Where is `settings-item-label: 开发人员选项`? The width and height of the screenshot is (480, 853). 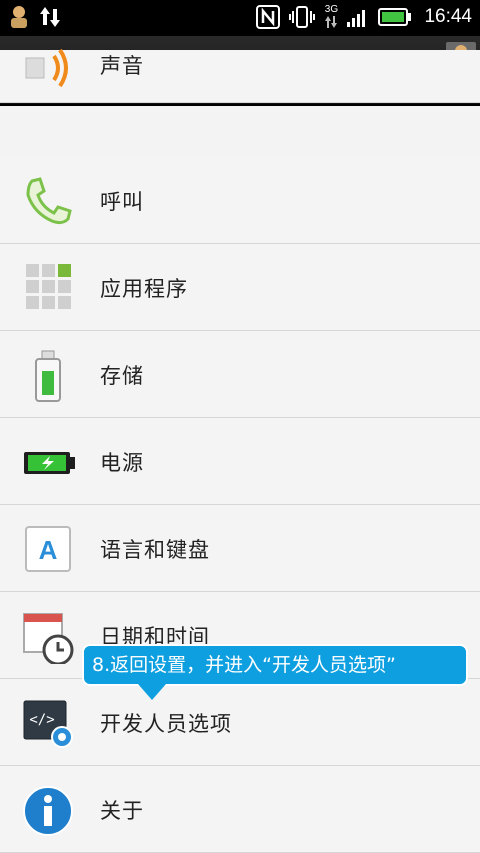 settings-item-label: 开发人员选项 is located at coordinates (166, 724).